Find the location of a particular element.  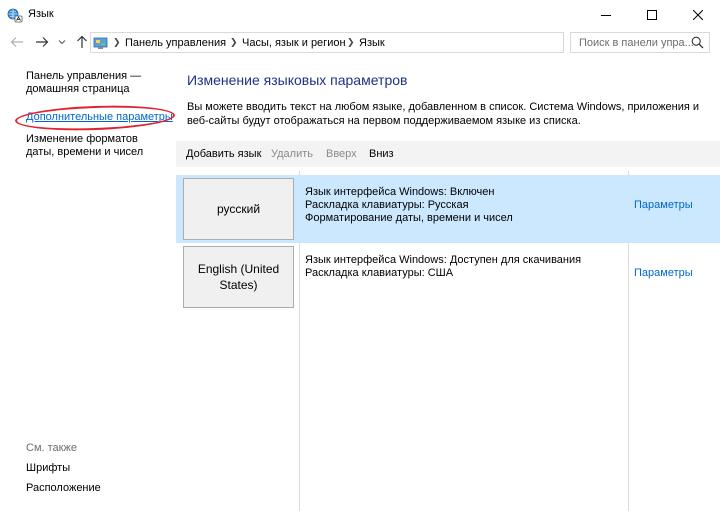

maximize-icon is located at coordinates (652, 15).